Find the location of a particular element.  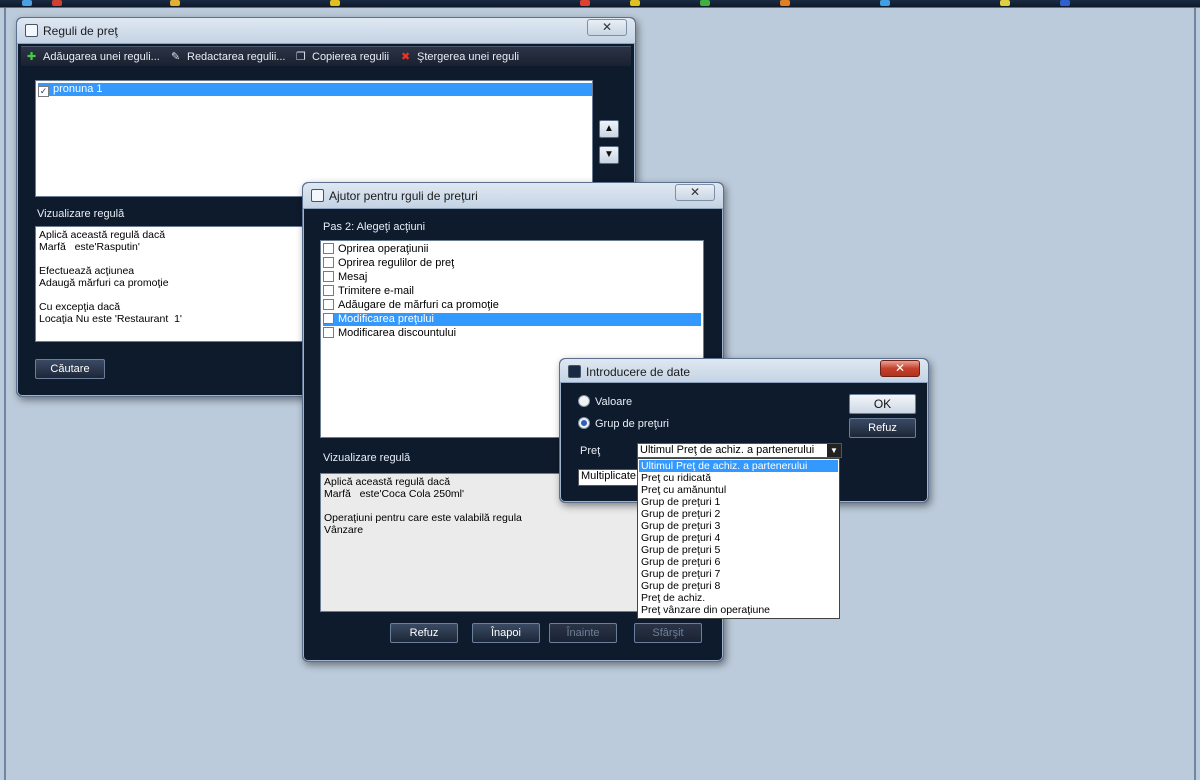

wizard-window-title: Ajutor pentru rguli de preţuri is located at coordinates (403, 196).